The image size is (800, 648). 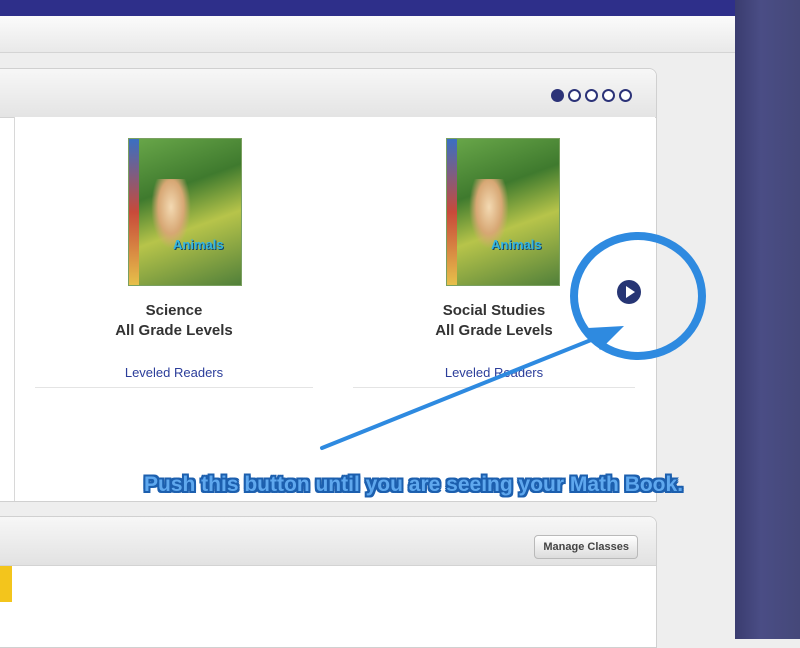 I want to click on classes-header: Manage Classes, so click(x=328, y=541).